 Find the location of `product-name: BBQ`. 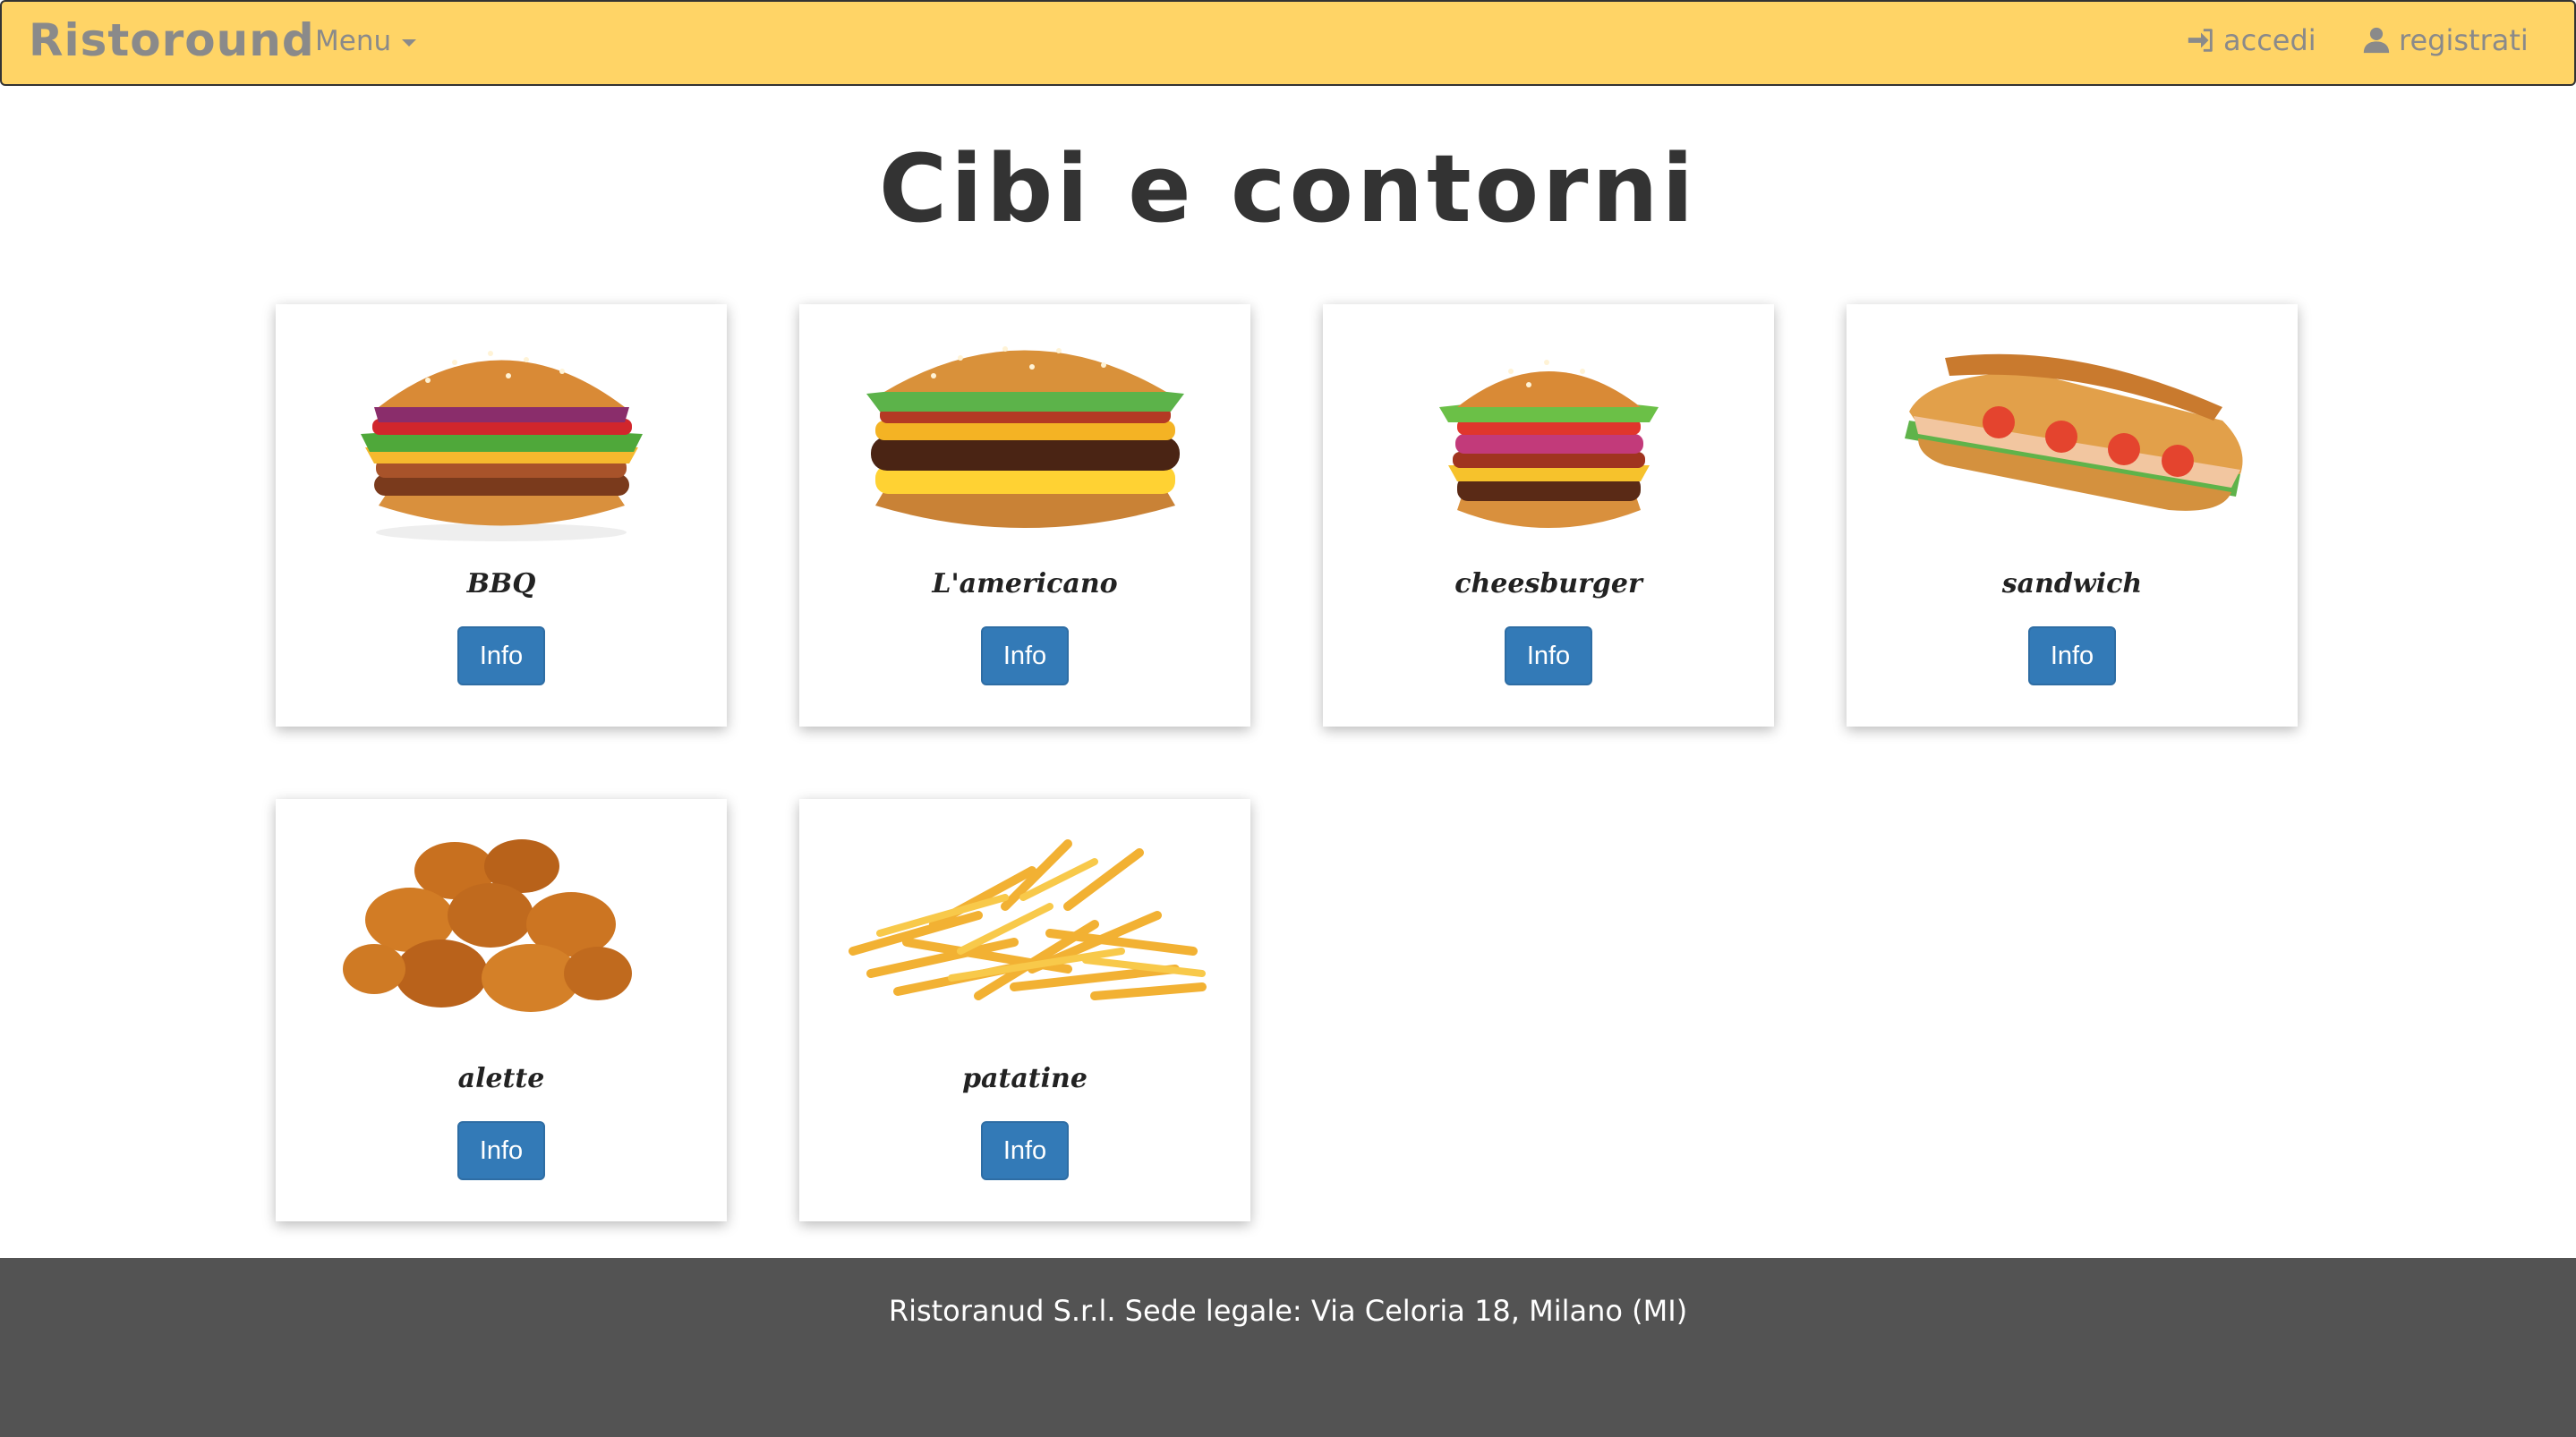

product-name: BBQ is located at coordinates (501, 584).